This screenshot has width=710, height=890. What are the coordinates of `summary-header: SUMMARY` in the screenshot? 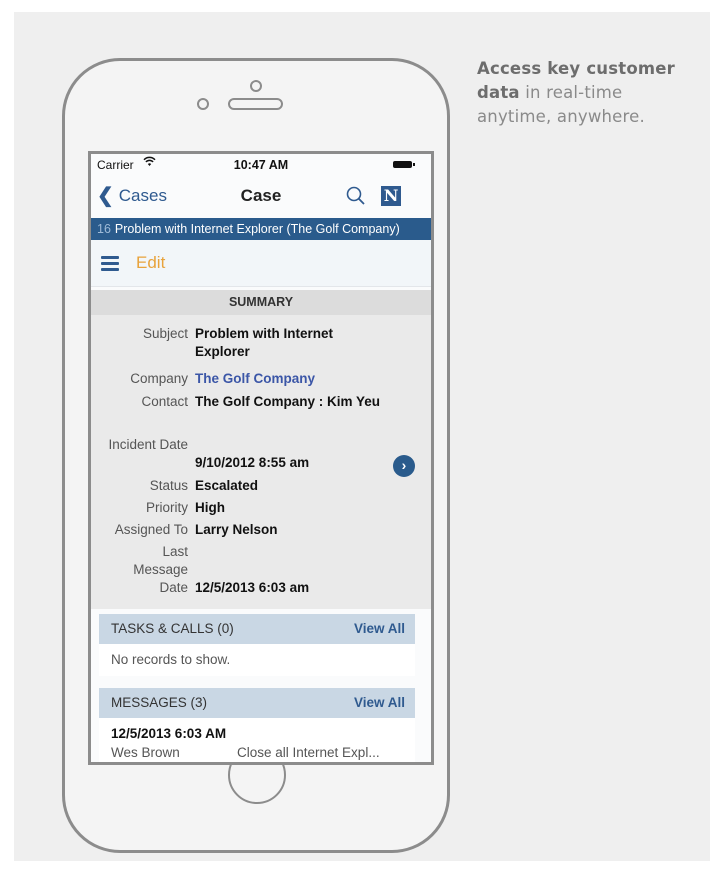 It's located at (261, 302).